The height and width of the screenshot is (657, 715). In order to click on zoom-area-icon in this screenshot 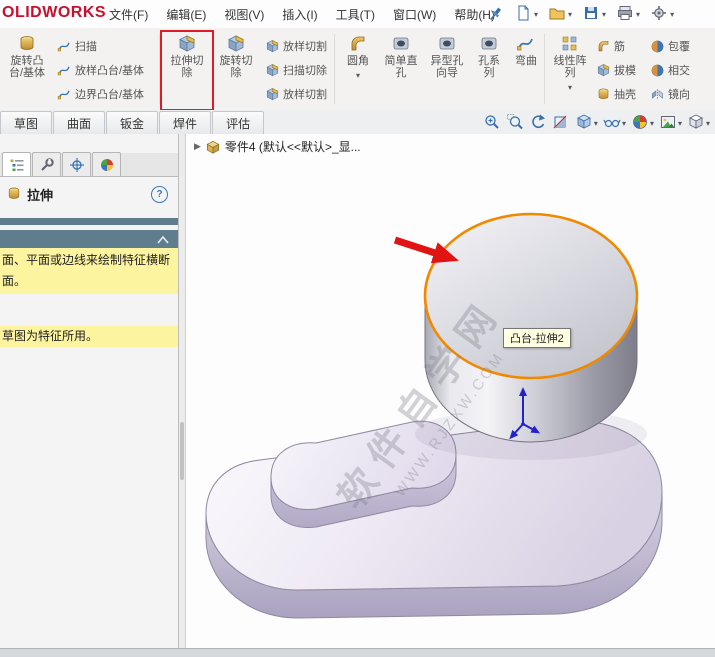, I will do `click(514, 122)`.